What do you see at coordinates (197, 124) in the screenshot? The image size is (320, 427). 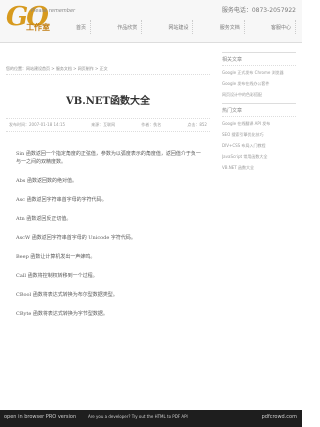 I see `meta-views: 点击：852` at bounding box center [197, 124].